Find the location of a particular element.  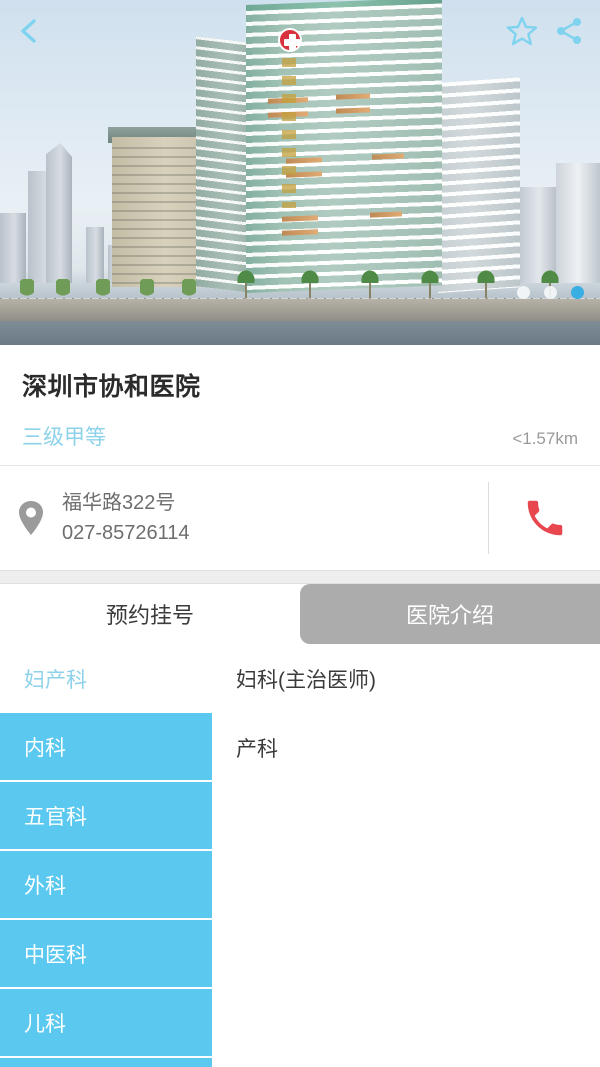

phone-icon is located at coordinates (544, 518).